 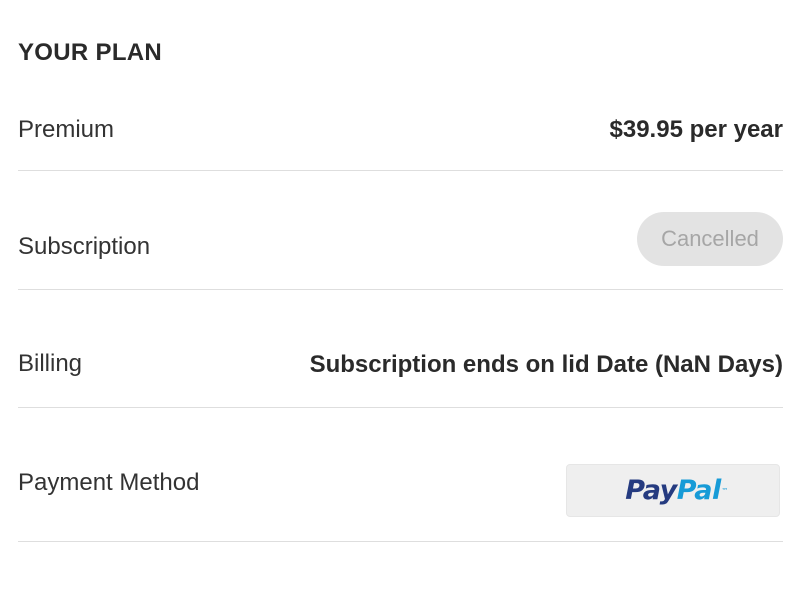 What do you see at coordinates (109, 482) in the screenshot?
I see `payment-method-label: Payment Method` at bounding box center [109, 482].